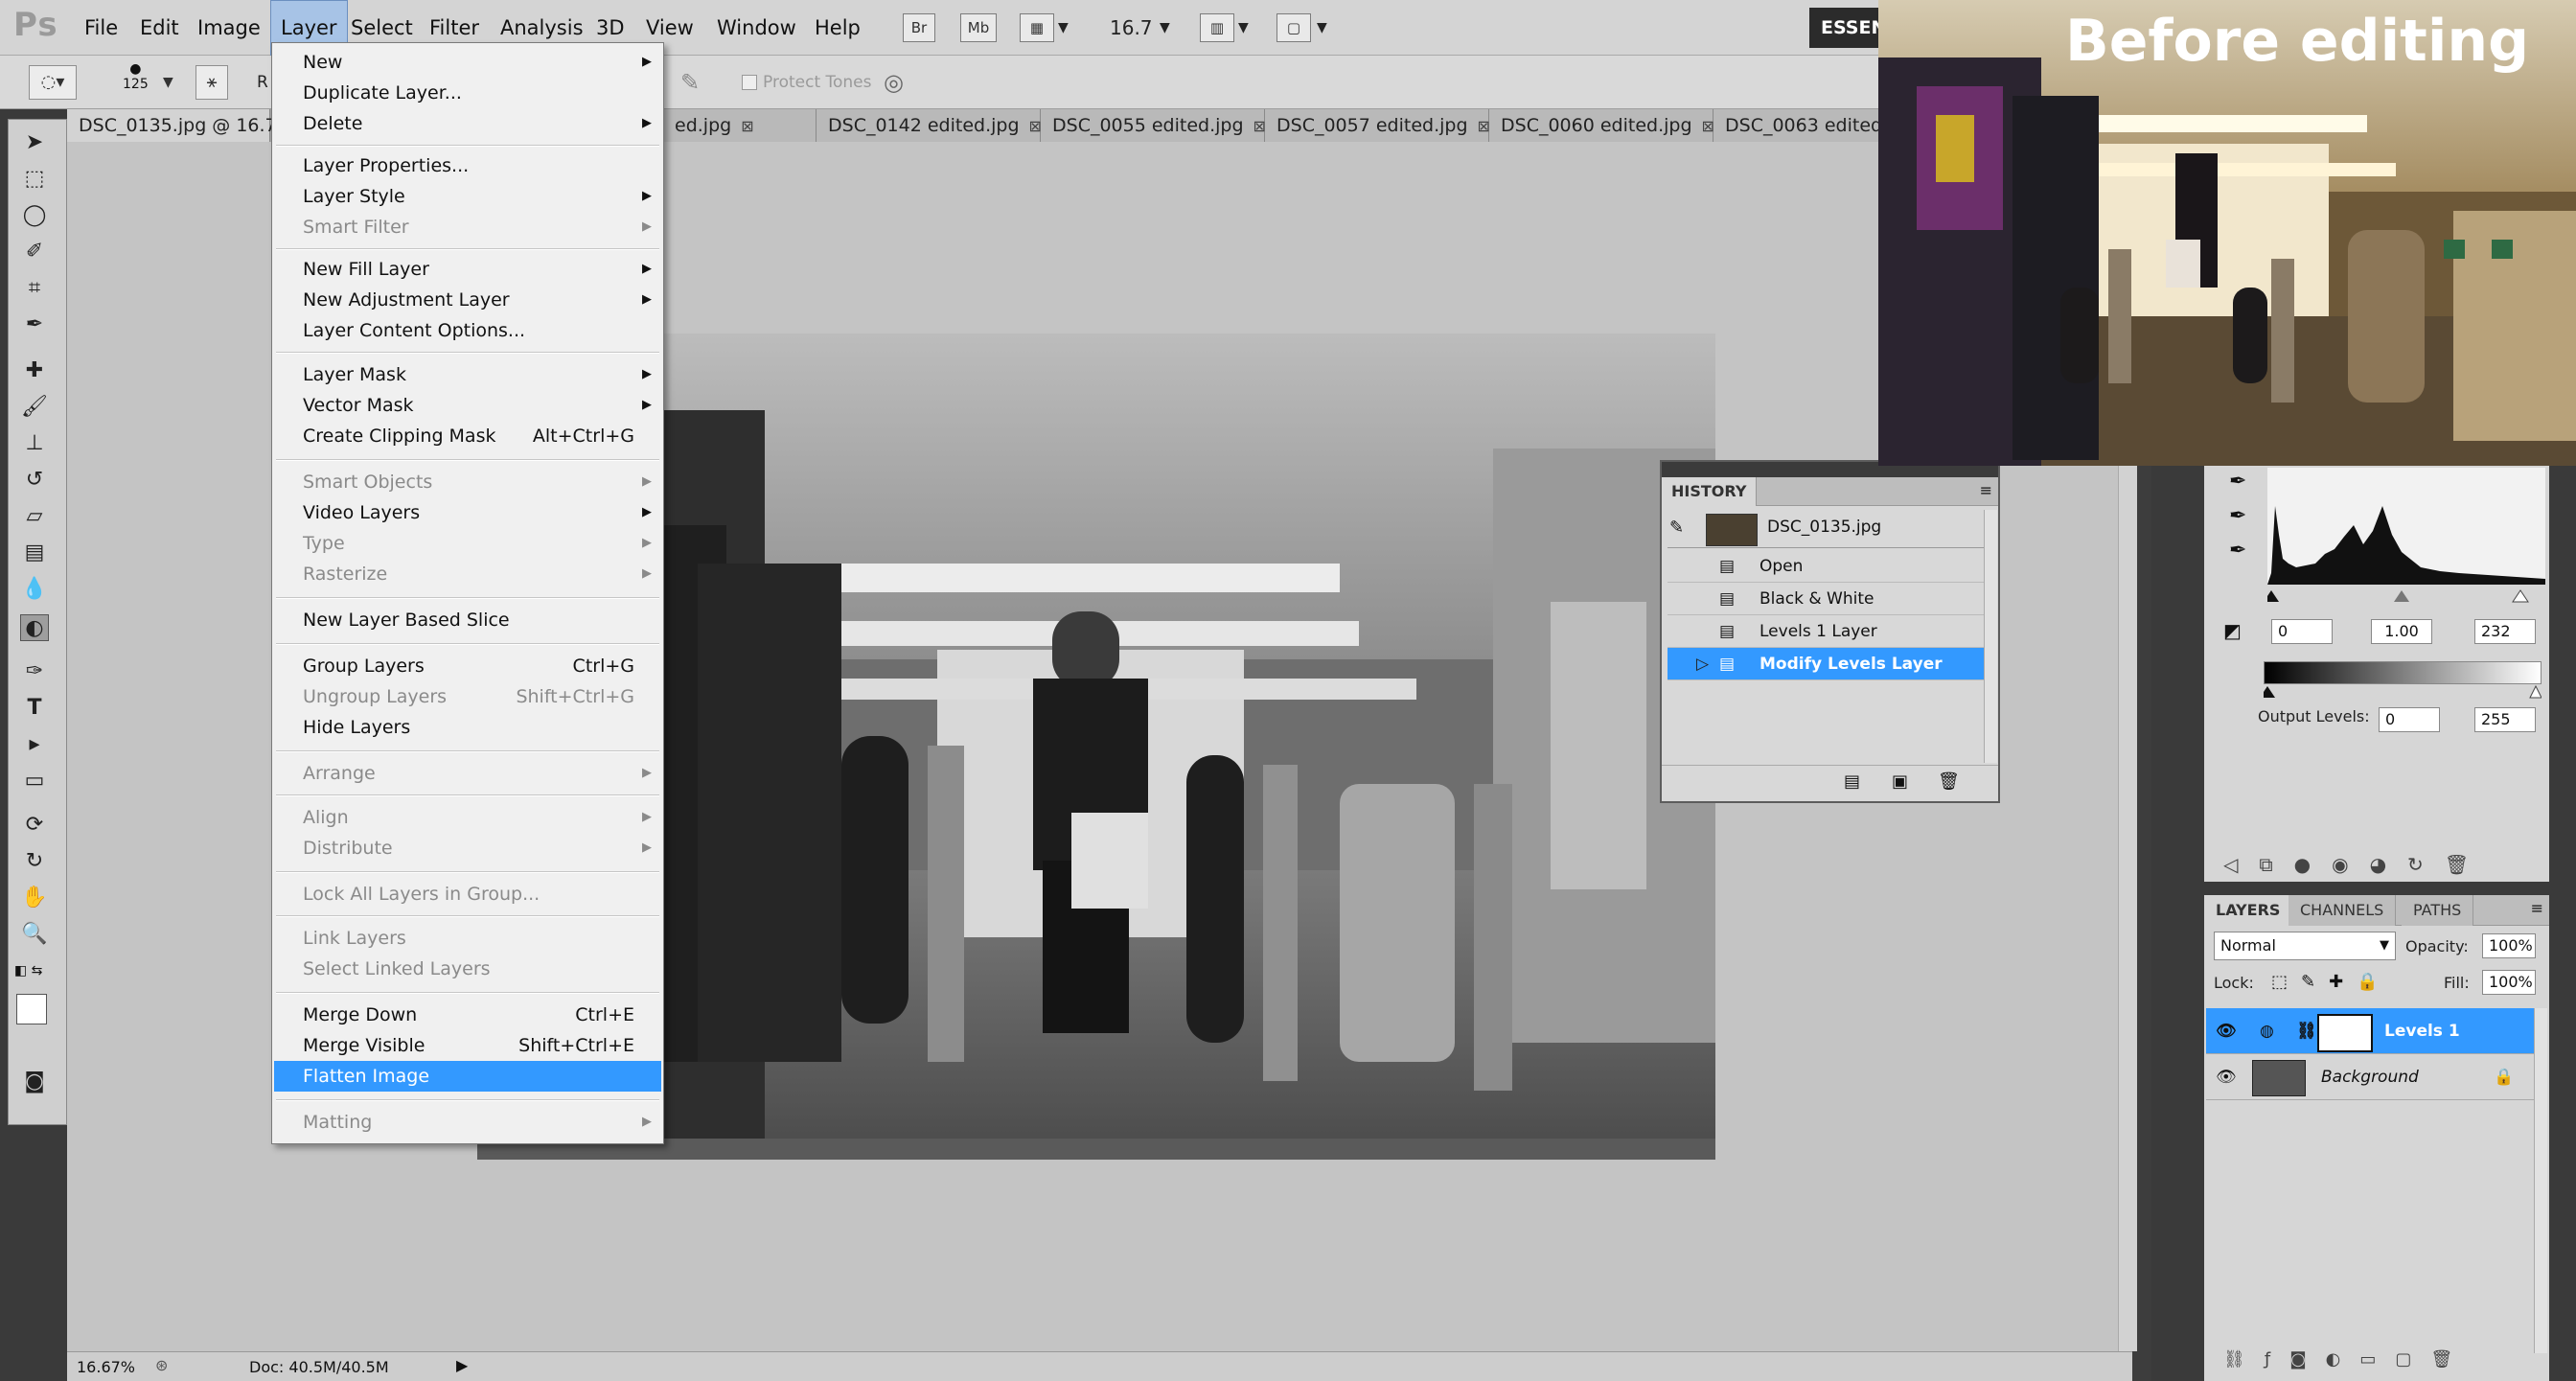  Describe the element at coordinates (467, 62) in the screenshot. I see `menu-item-new: New ▶` at that location.